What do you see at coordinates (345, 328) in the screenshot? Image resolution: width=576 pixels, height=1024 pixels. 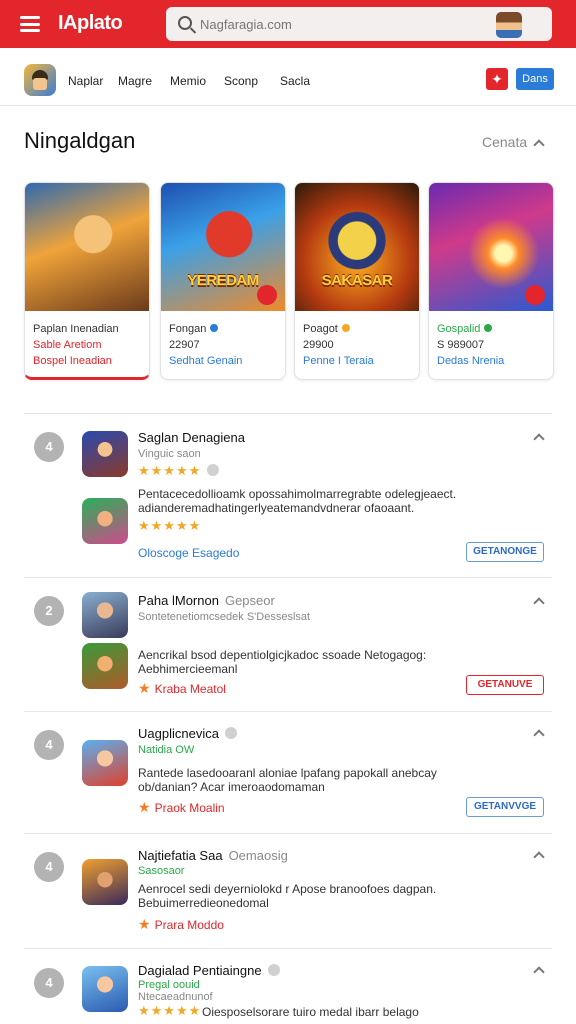 I see `coin-icon` at bounding box center [345, 328].